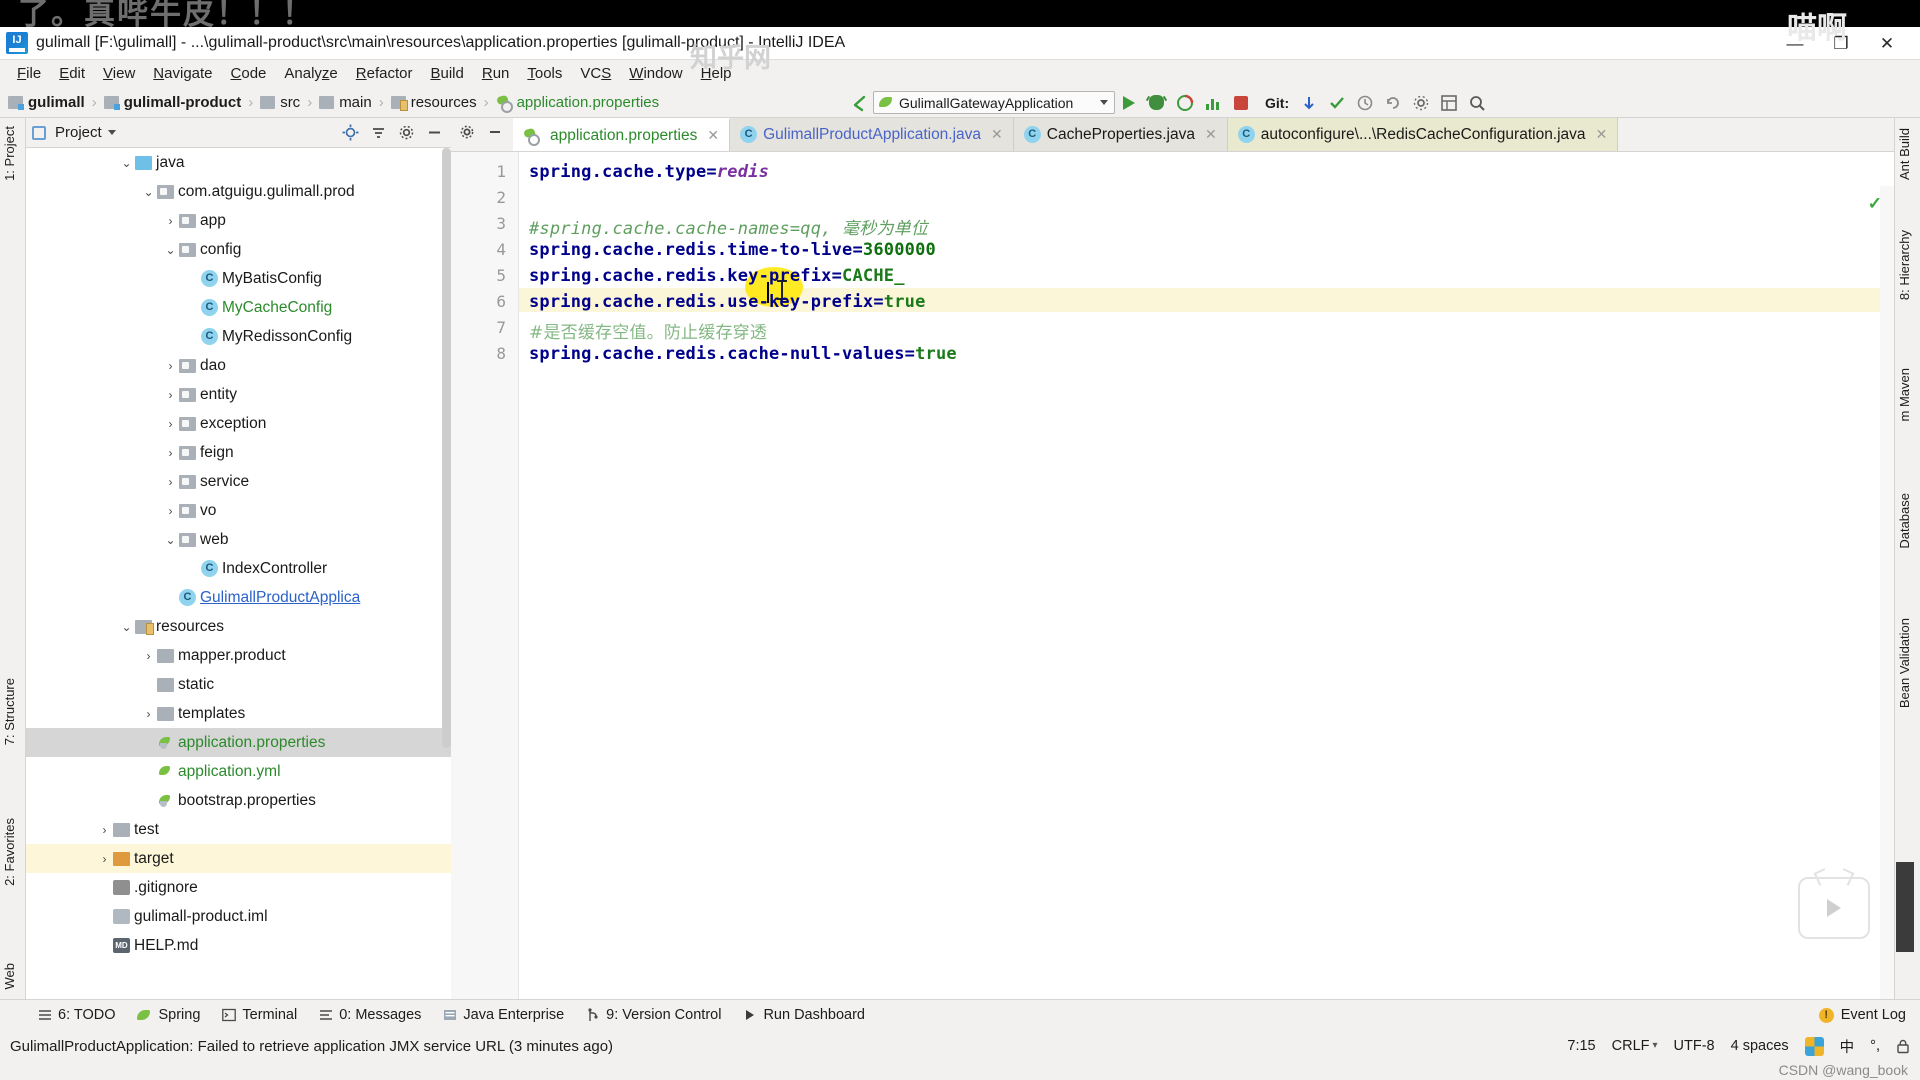 The height and width of the screenshot is (1080, 1920). I want to click on debug-icon, so click(1156, 102).